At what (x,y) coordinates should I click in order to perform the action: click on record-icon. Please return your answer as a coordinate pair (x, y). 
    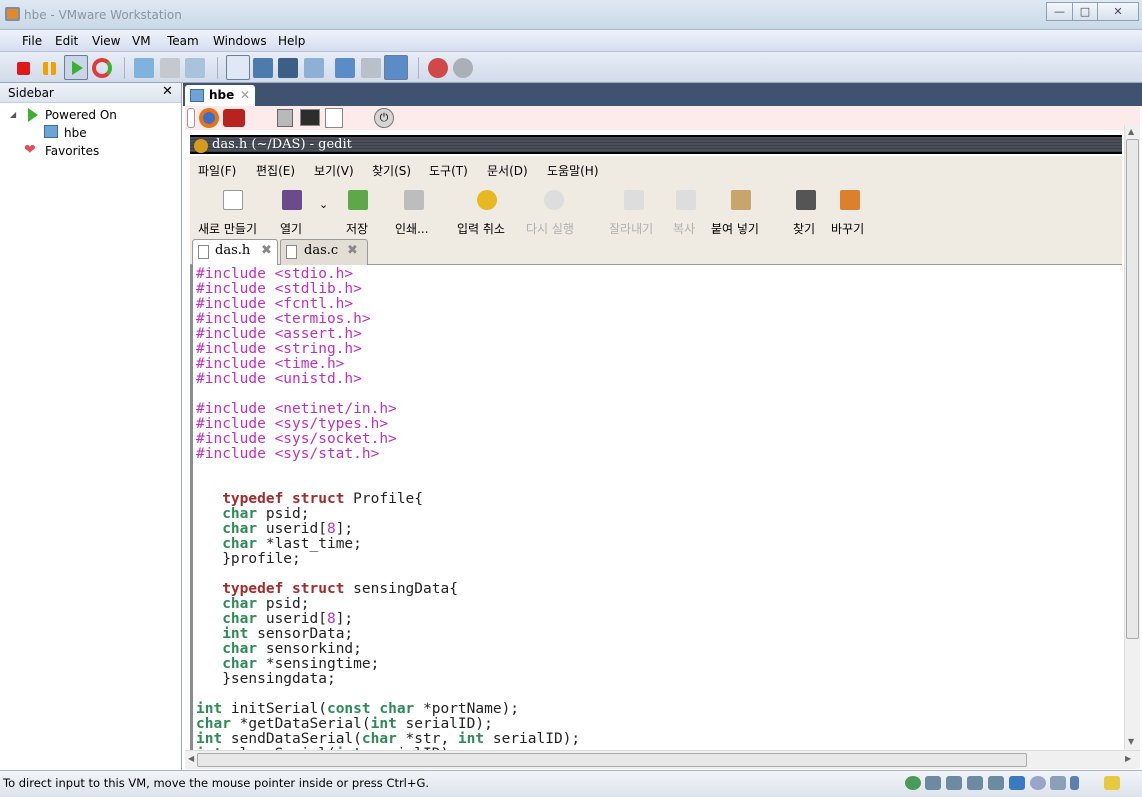
    Looking at the image, I should click on (438, 68).